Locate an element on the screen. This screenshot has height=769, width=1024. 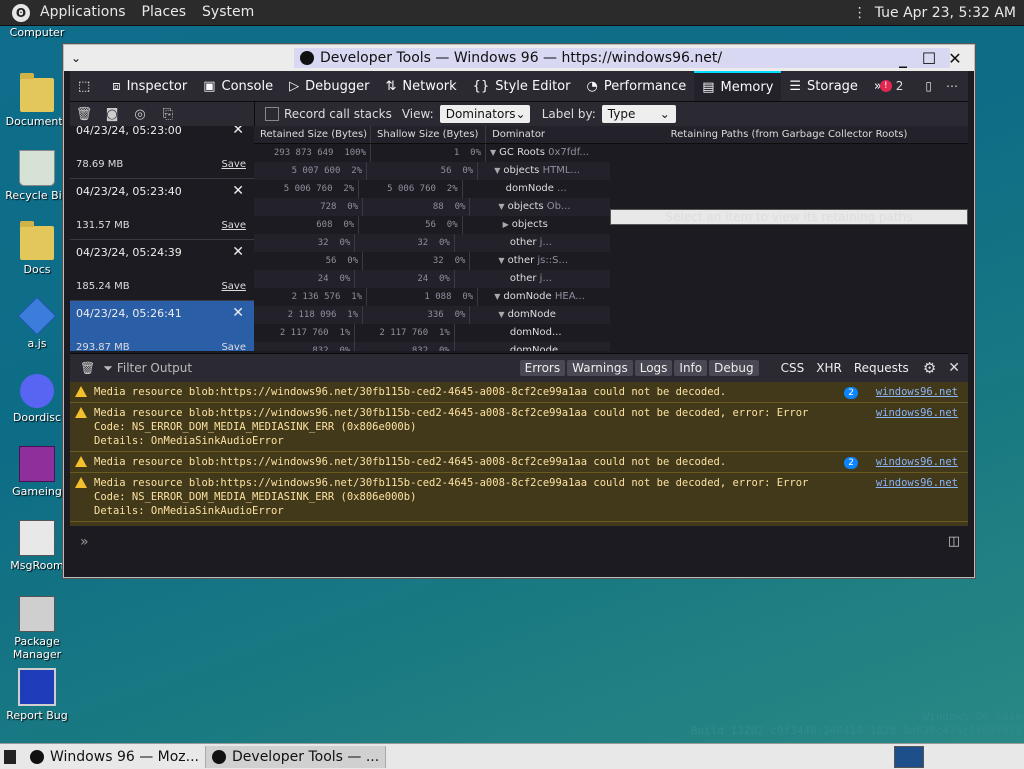
tab-style-editor: {} Style Editor is located at coordinates (522, 86).